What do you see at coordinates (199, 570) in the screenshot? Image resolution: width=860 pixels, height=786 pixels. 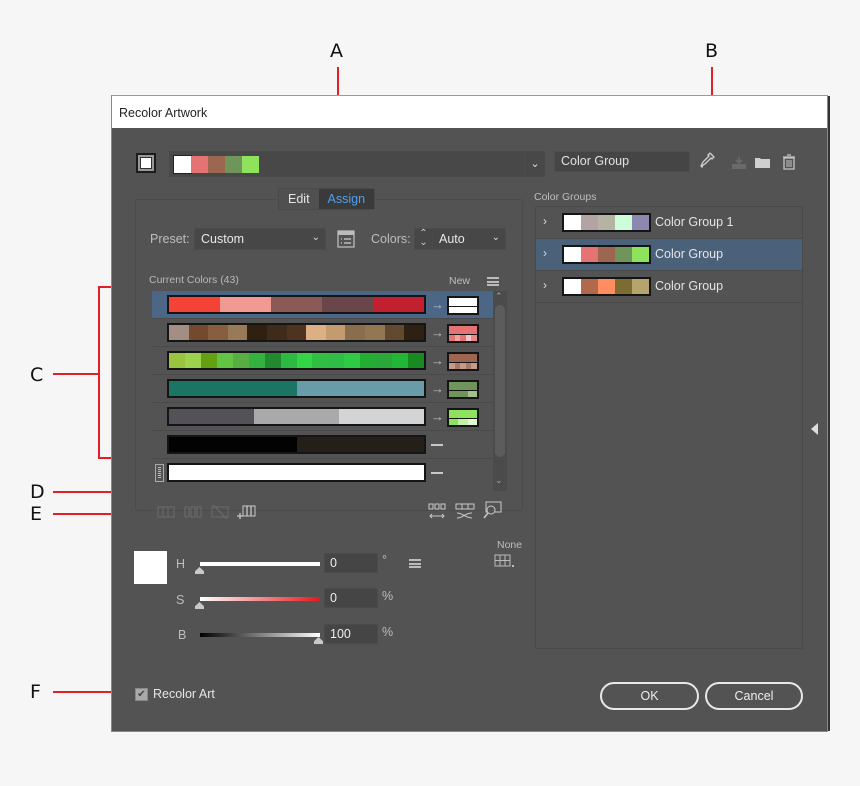 I see `hue-slider-thumb` at bounding box center [199, 570].